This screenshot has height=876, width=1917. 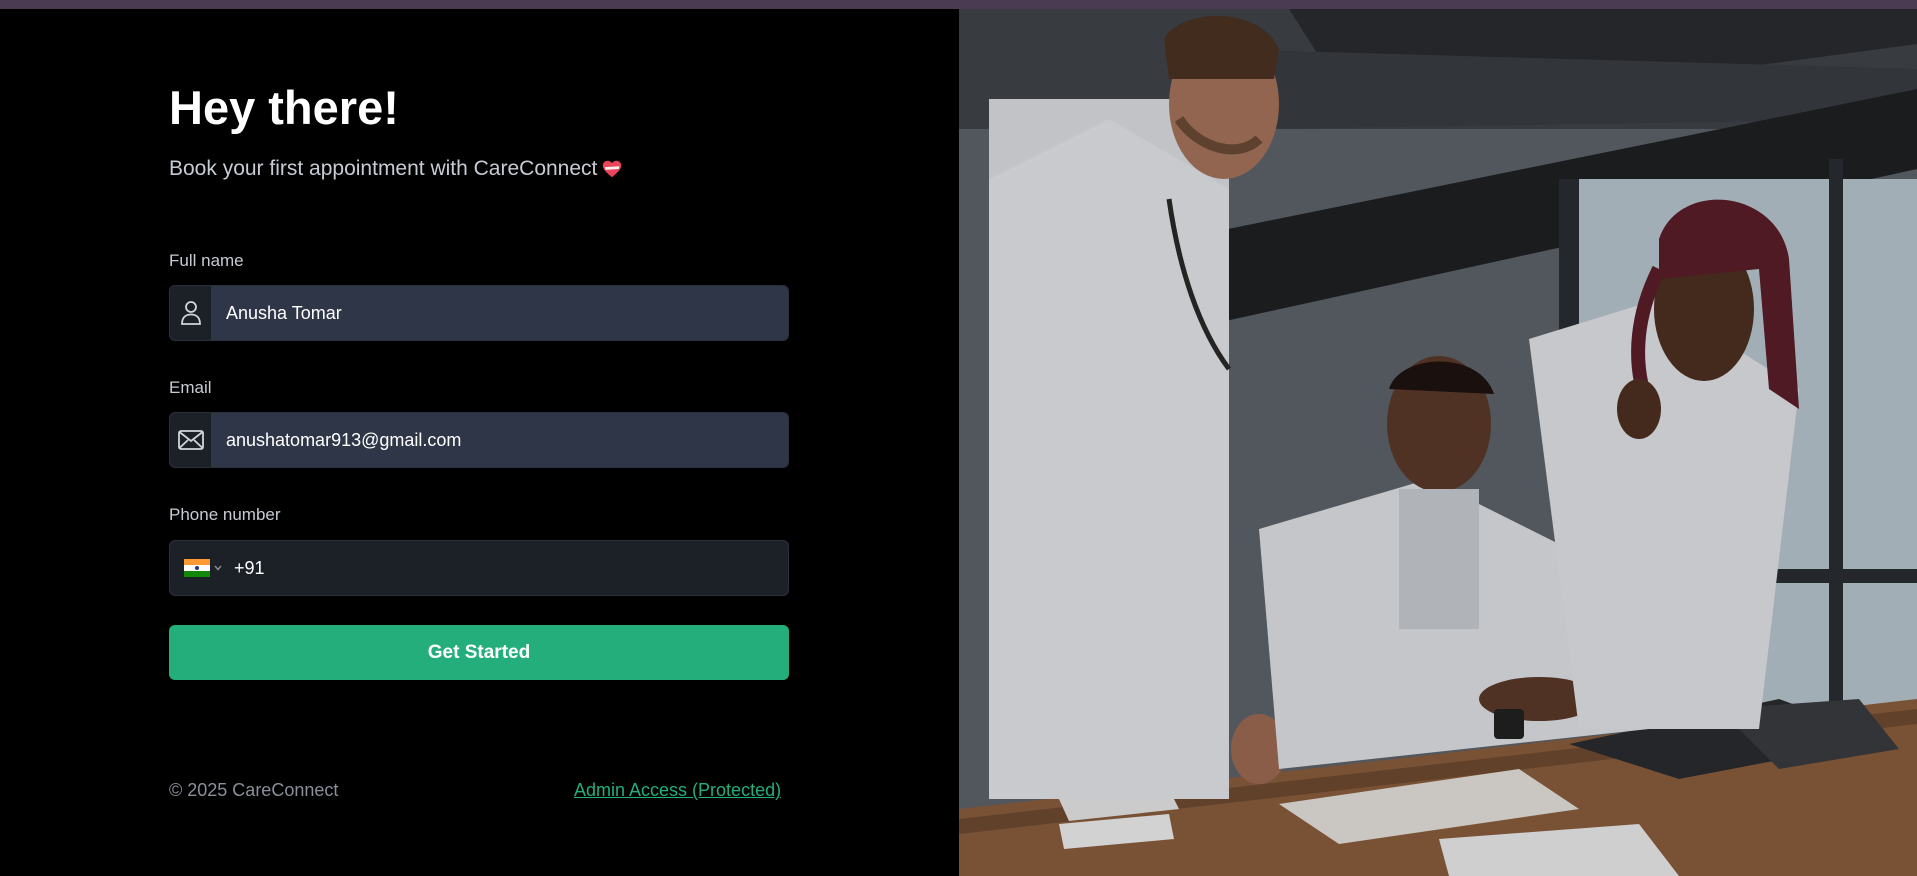 What do you see at coordinates (677, 790) in the screenshot?
I see `admin-access-link: Admin Access (Protected)` at bounding box center [677, 790].